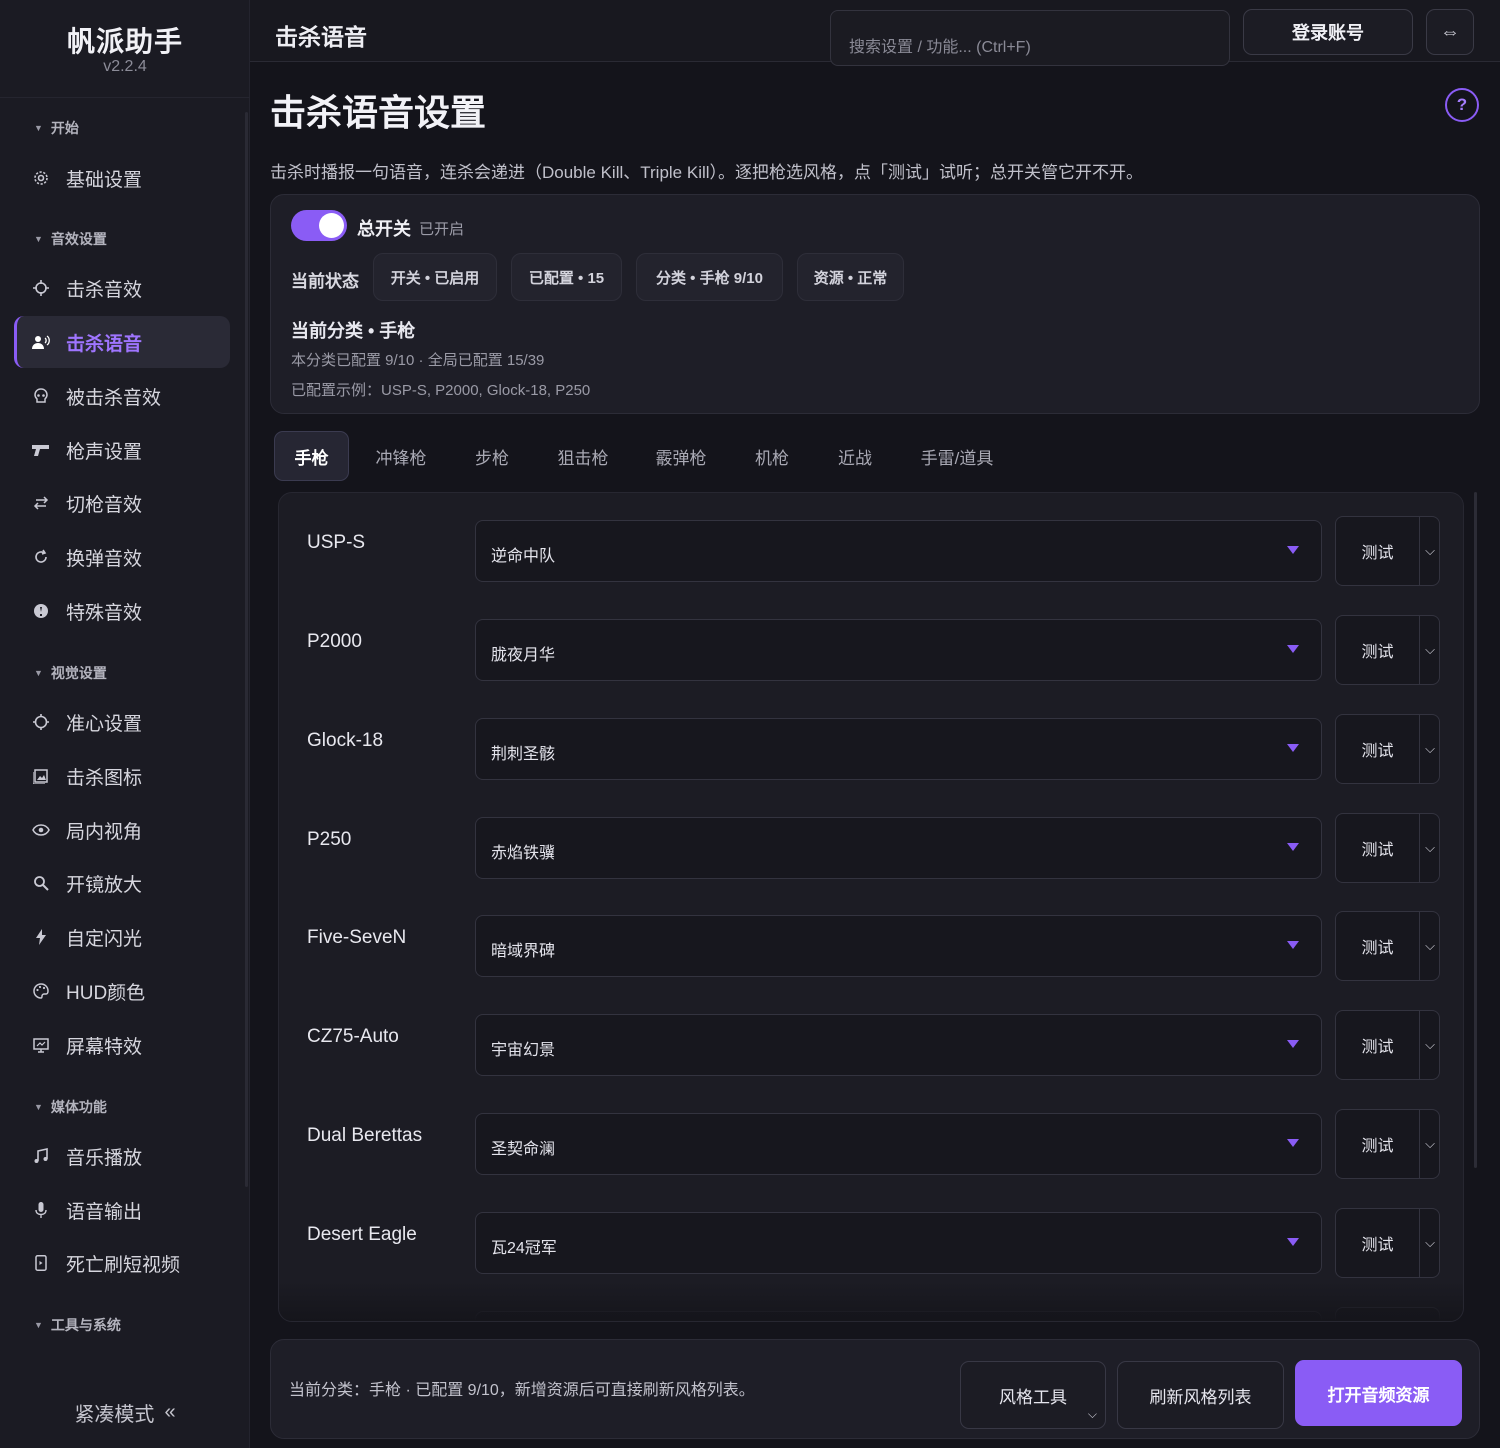 Image resolution: width=1500 pixels, height=1448 pixels. What do you see at coordinates (353, 331) in the screenshot?
I see `category-title: 当前分类 • 手枪` at bounding box center [353, 331].